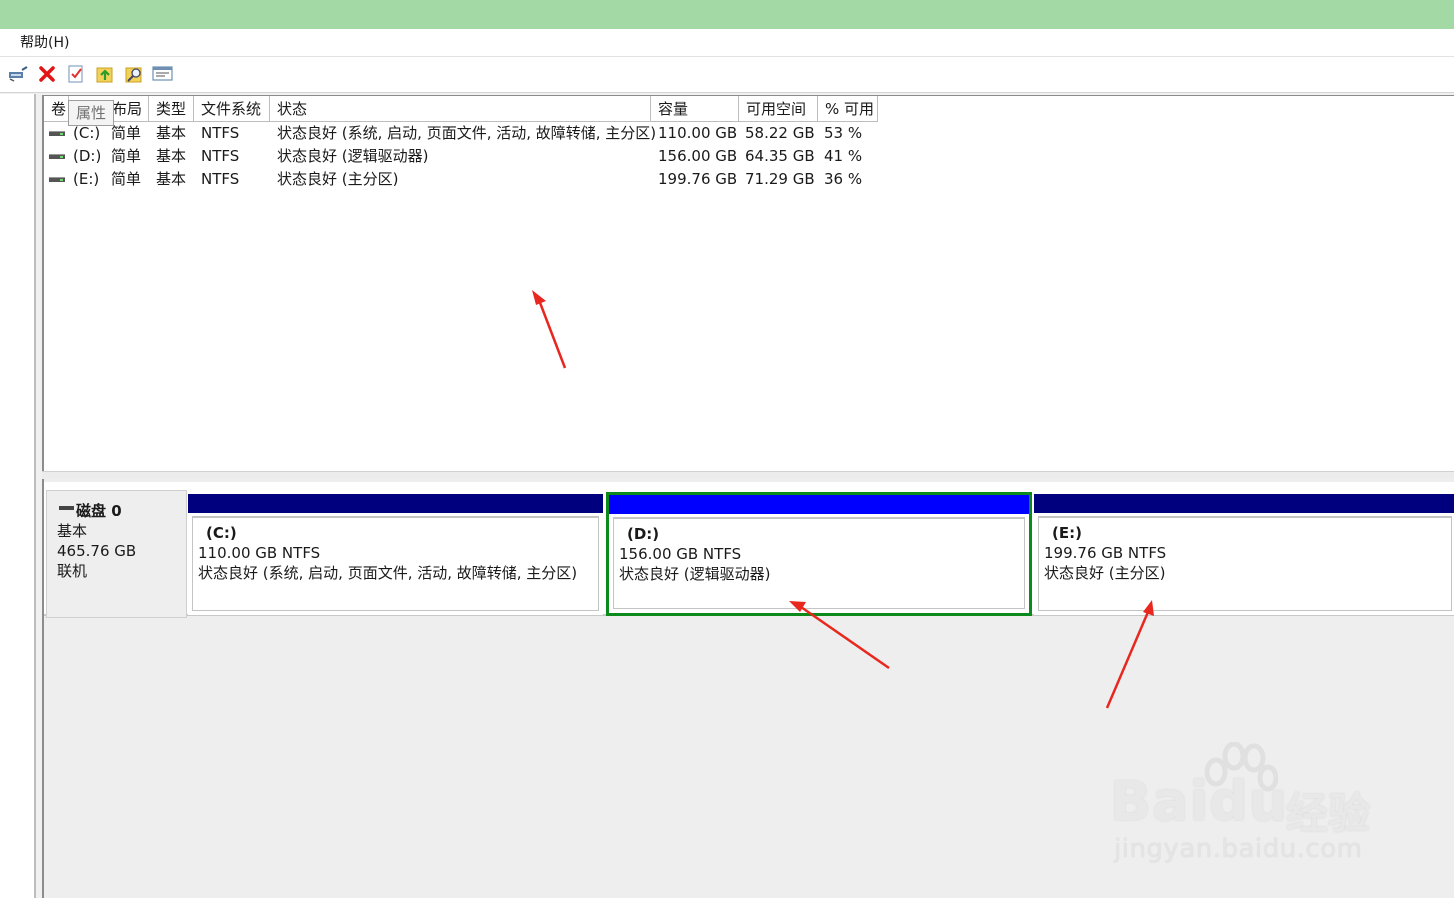 Image resolution: width=1454 pixels, height=898 pixels. What do you see at coordinates (727, 14) in the screenshot?
I see `window-title-bar` at bounding box center [727, 14].